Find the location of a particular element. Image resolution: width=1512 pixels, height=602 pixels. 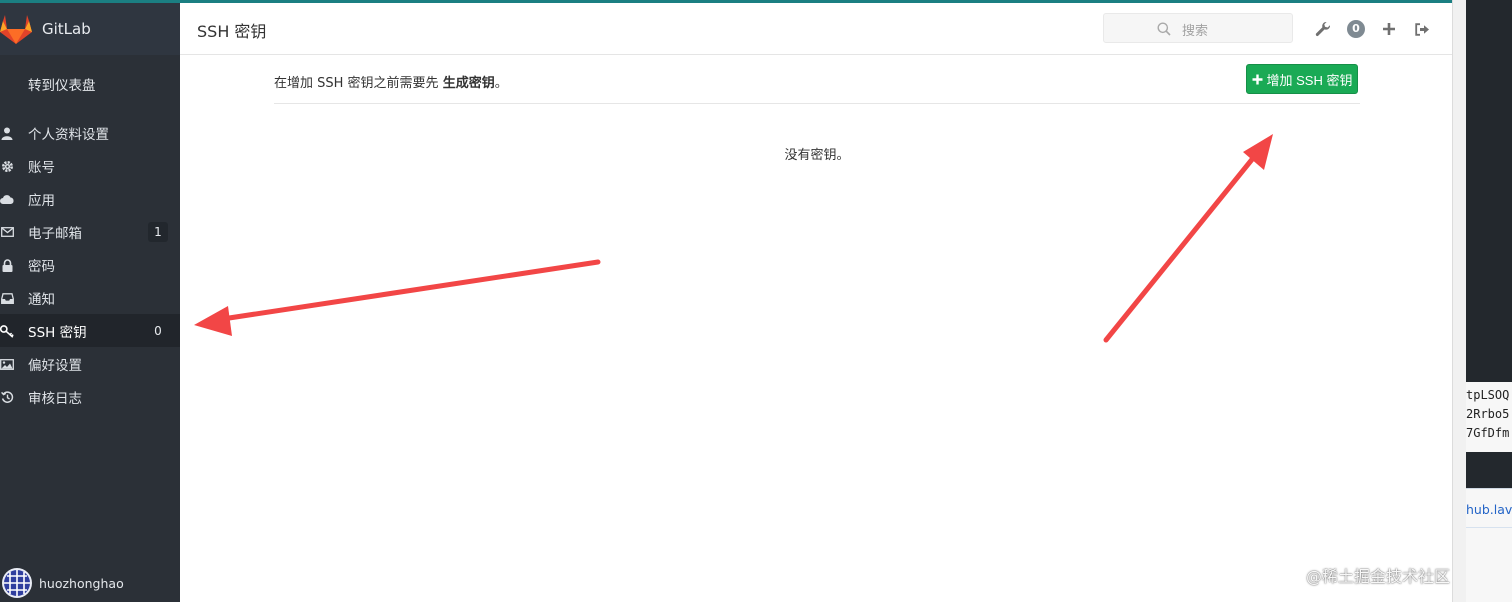

browser-link: hub.lava is located at coordinates (1489, 509).